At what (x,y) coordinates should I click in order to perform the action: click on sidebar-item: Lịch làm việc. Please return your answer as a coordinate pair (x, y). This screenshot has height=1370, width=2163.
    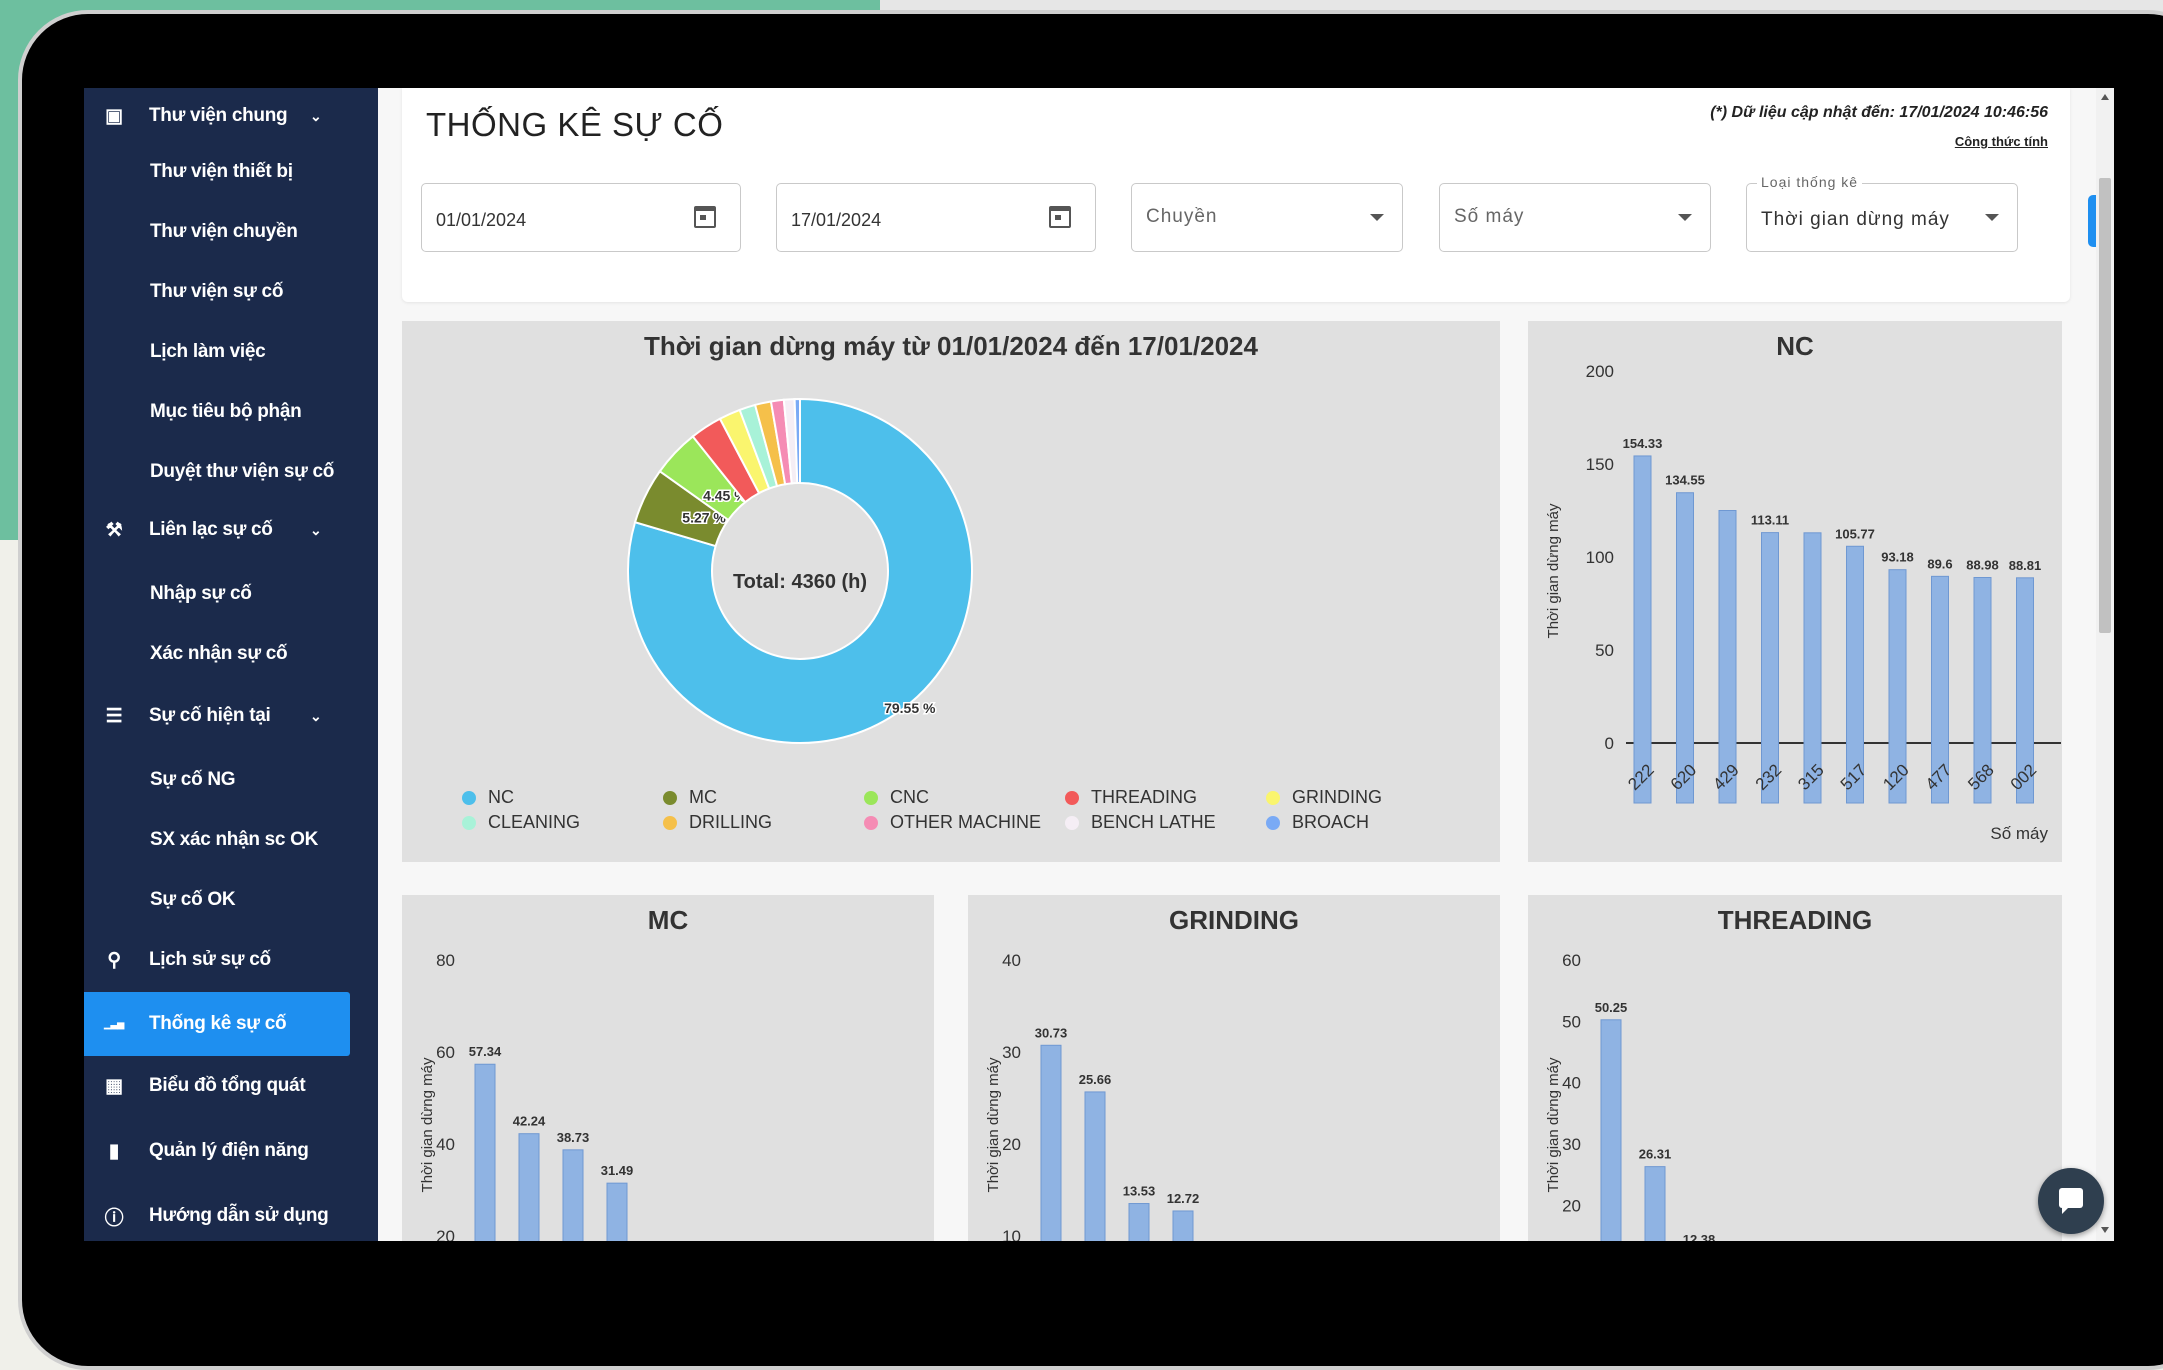
    Looking at the image, I should click on (231, 352).